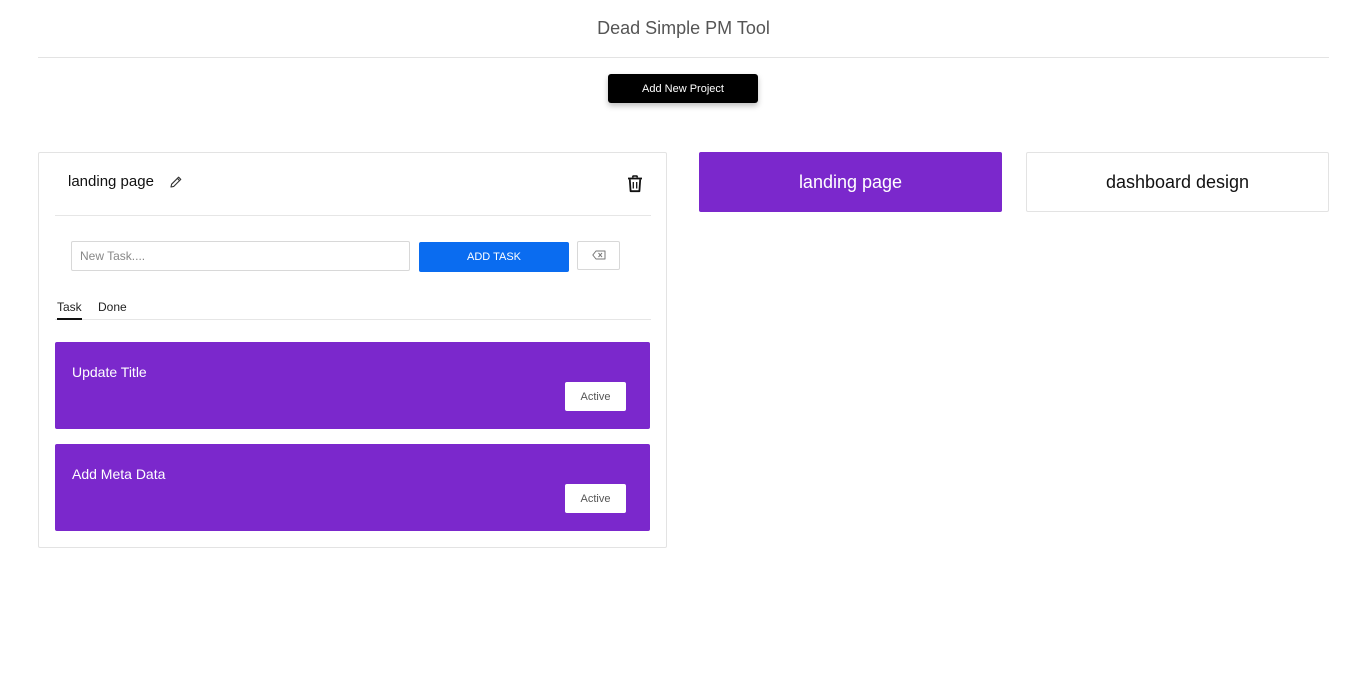  What do you see at coordinates (352, 385) in the screenshot?
I see `task-card: Update Title Active` at bounding box center [352, 385].